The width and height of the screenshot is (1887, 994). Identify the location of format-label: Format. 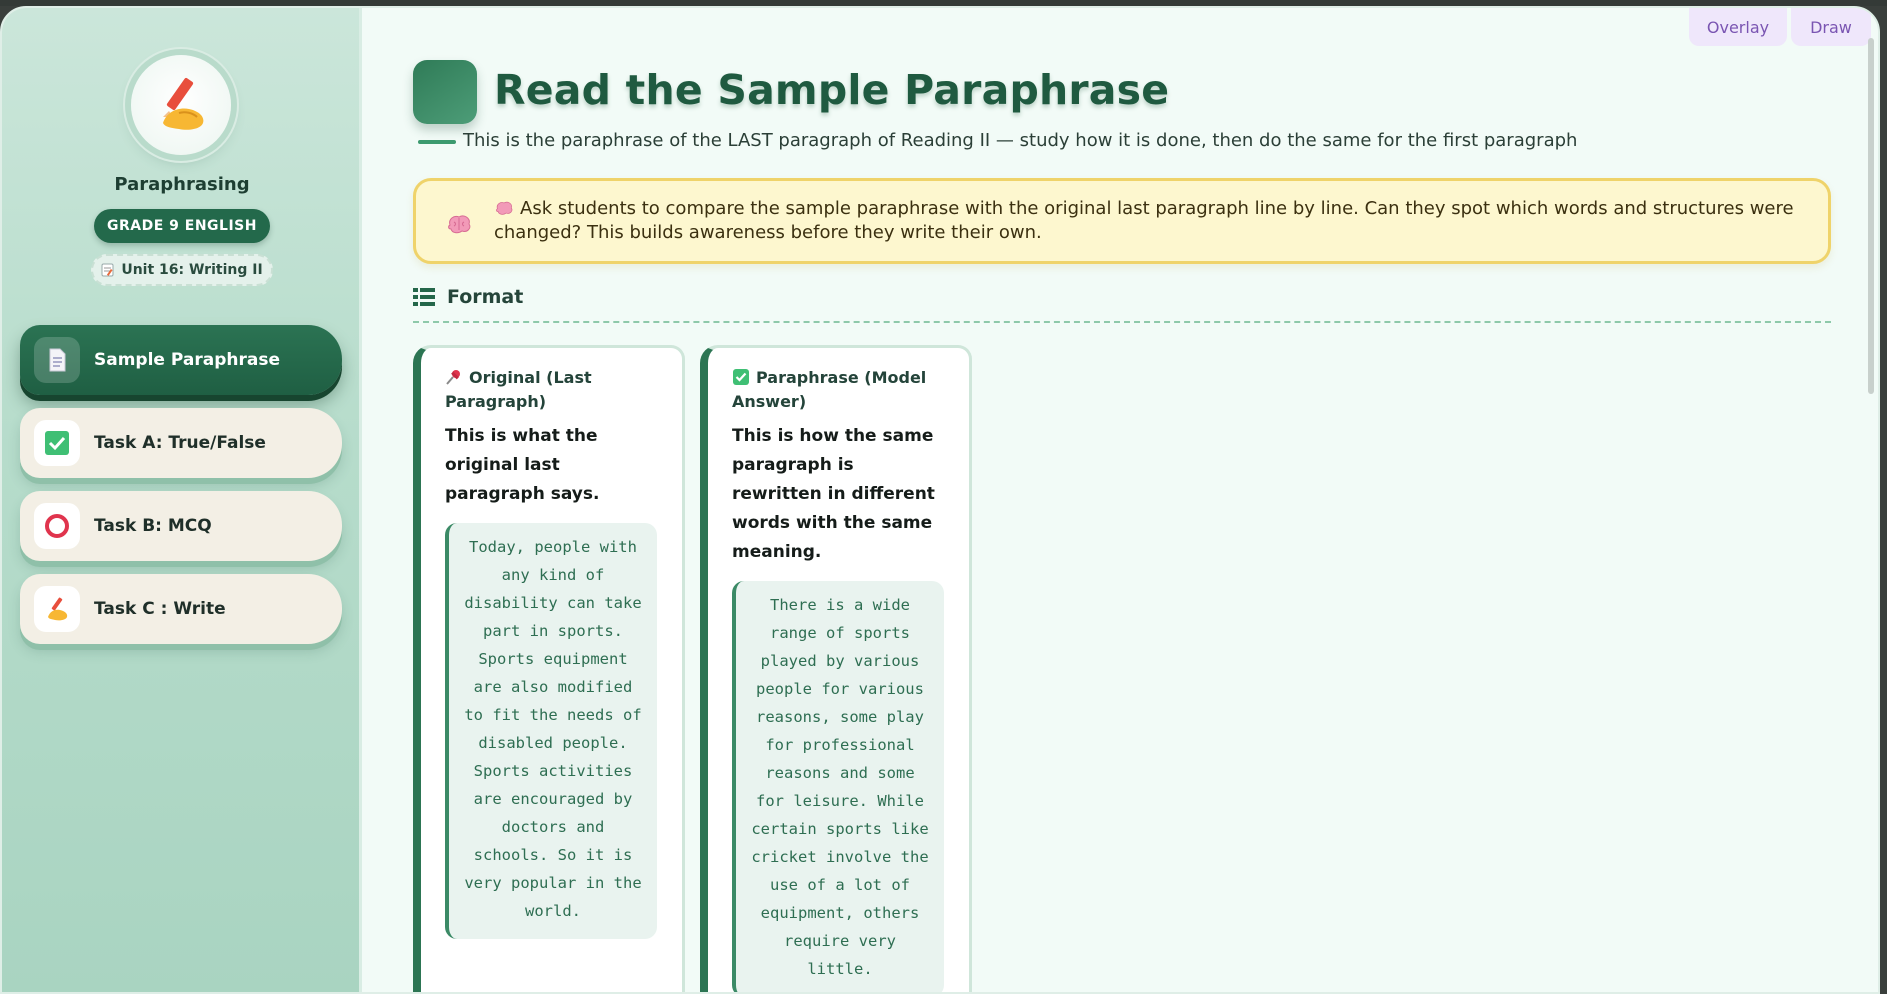
(485, 297).